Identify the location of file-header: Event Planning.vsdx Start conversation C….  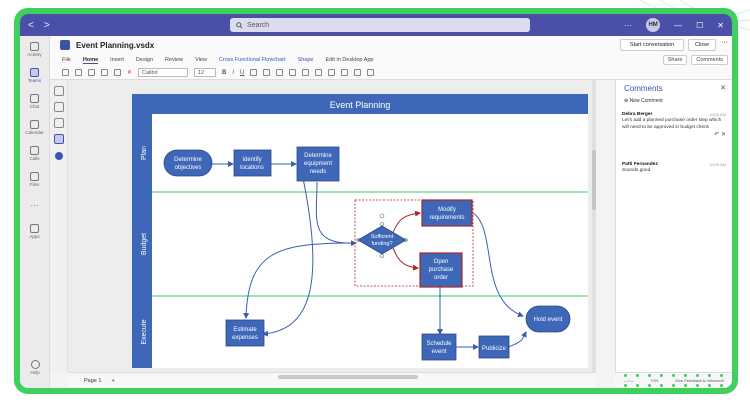
(391, 45).